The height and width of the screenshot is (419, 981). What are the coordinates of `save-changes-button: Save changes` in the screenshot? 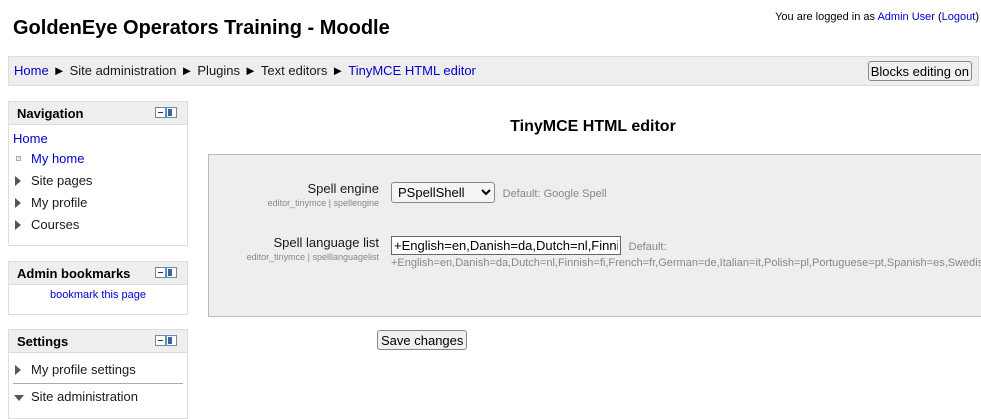 It's located at (422, 340).